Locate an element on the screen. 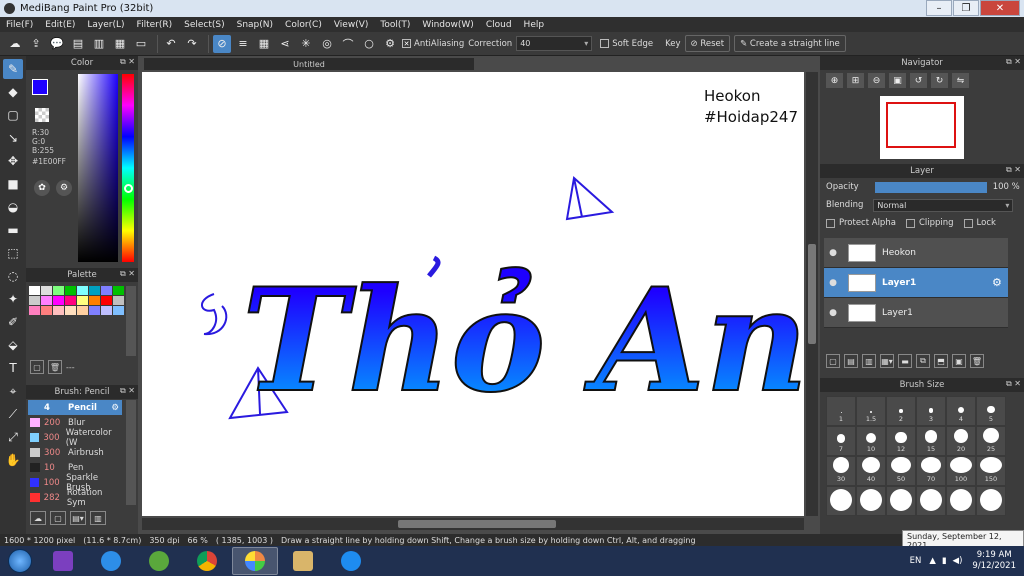 The height and width of the screenshot is (576, 1024). radial-snap-icon: ✳ is located at coordinates (306, 44).